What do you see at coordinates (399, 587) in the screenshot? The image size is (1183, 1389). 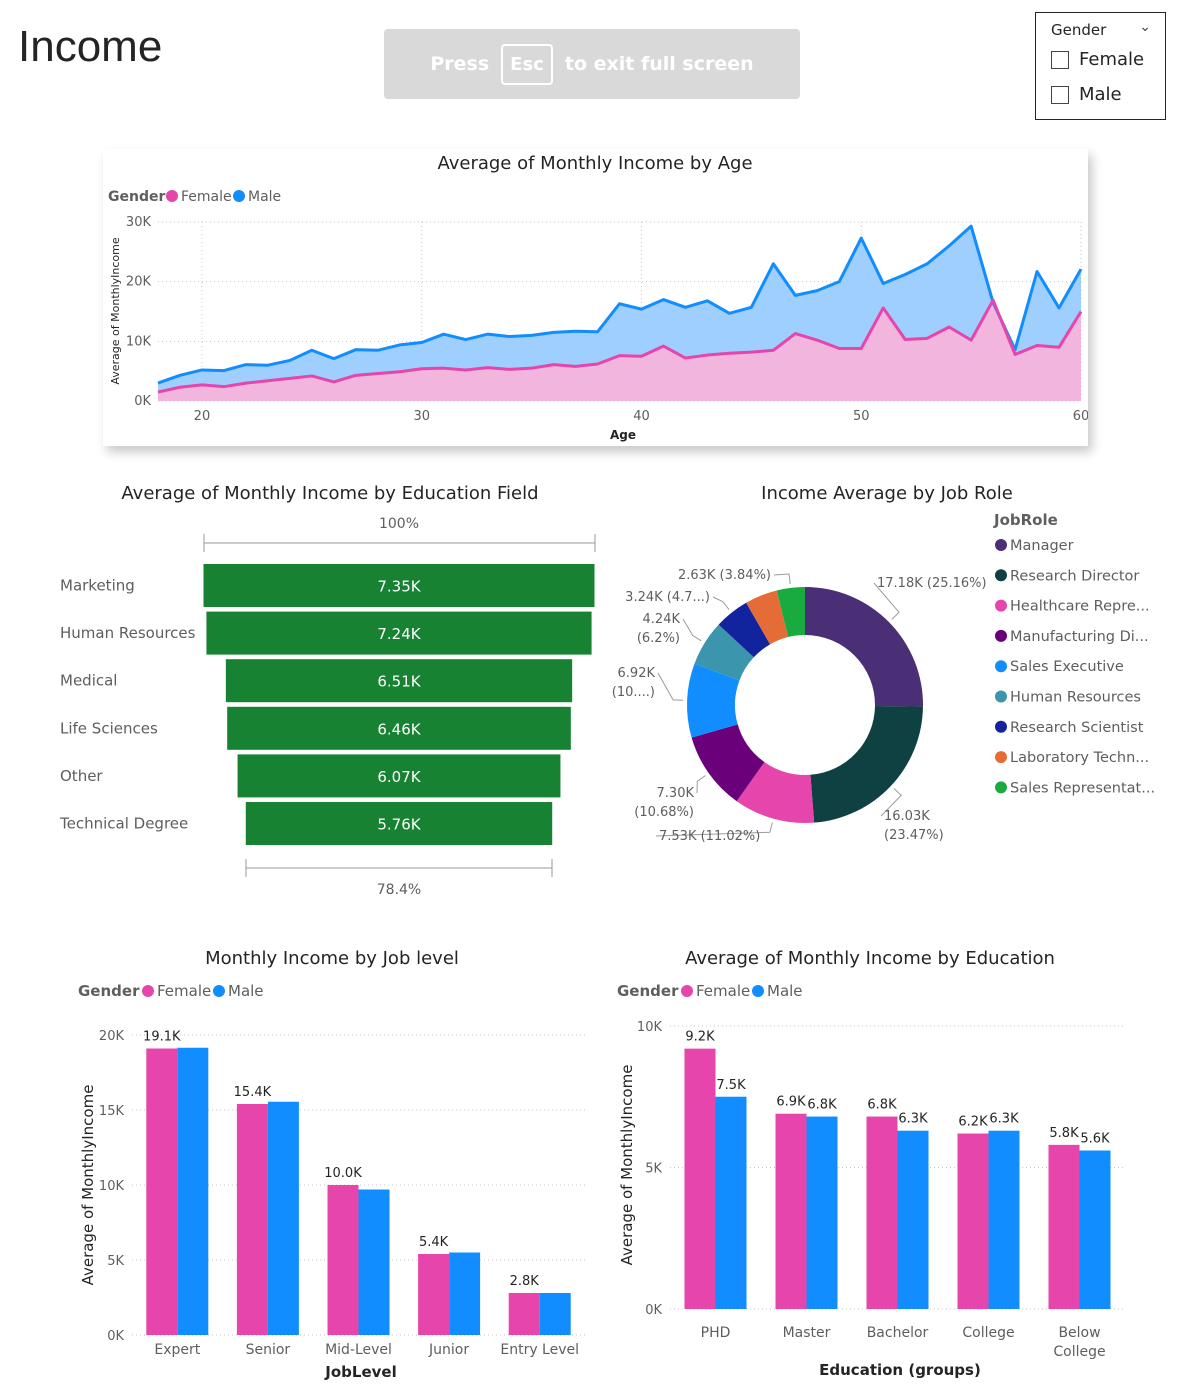 I see `value-label: 7.35K` at bounding box center [399, 587].